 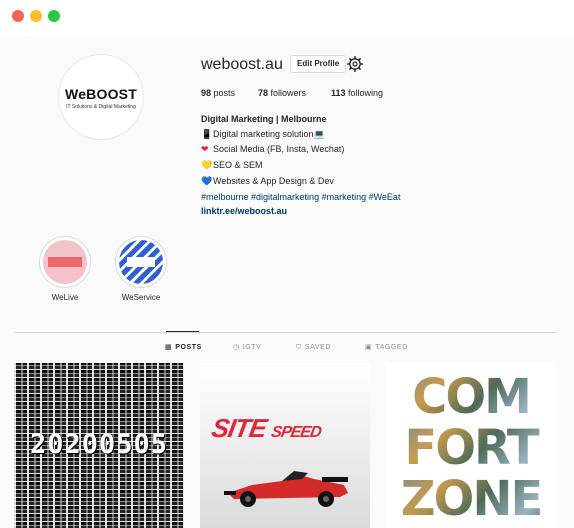 I want to click on tab-posts: ▦ POSTS, so click(x=183, y=347).